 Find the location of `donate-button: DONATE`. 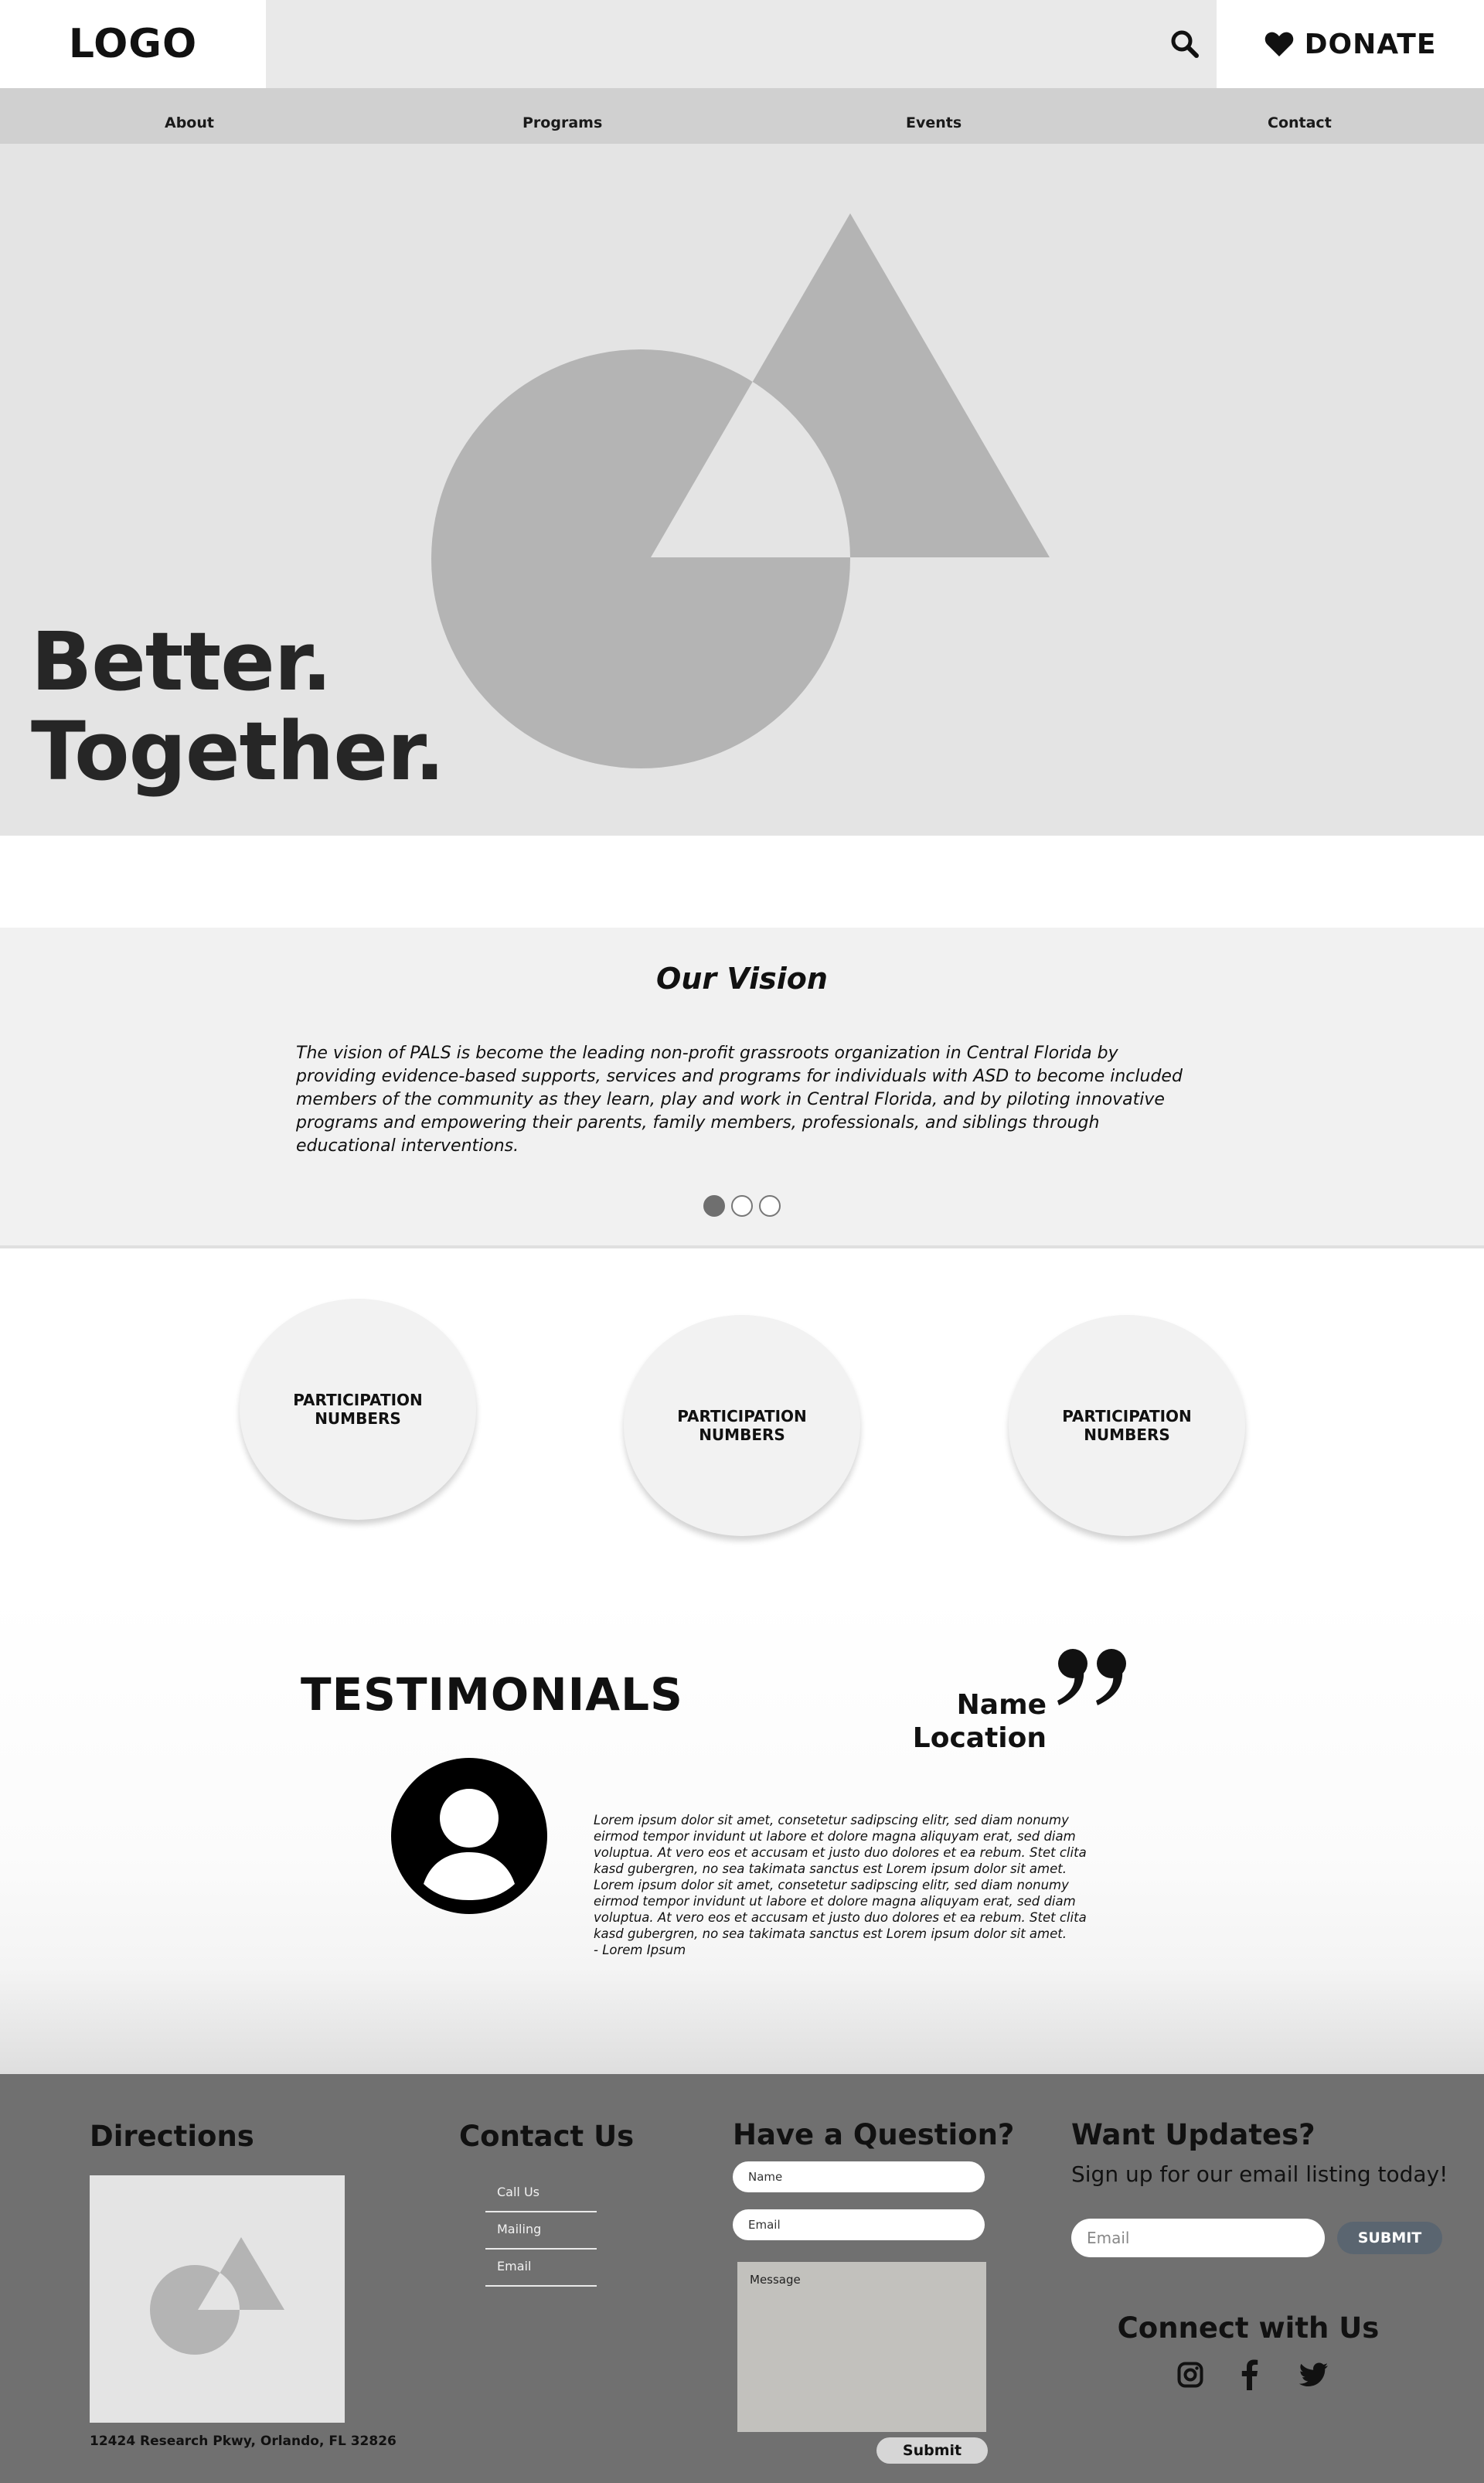

donate-button: DONATE is located at coordinates (1350, 44).